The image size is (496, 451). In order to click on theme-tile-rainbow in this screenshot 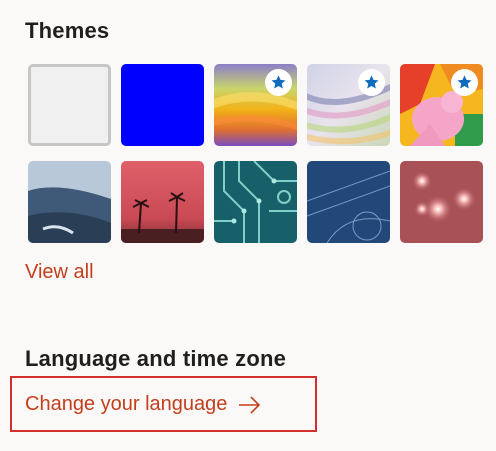, I will do `click(255, 105)`.